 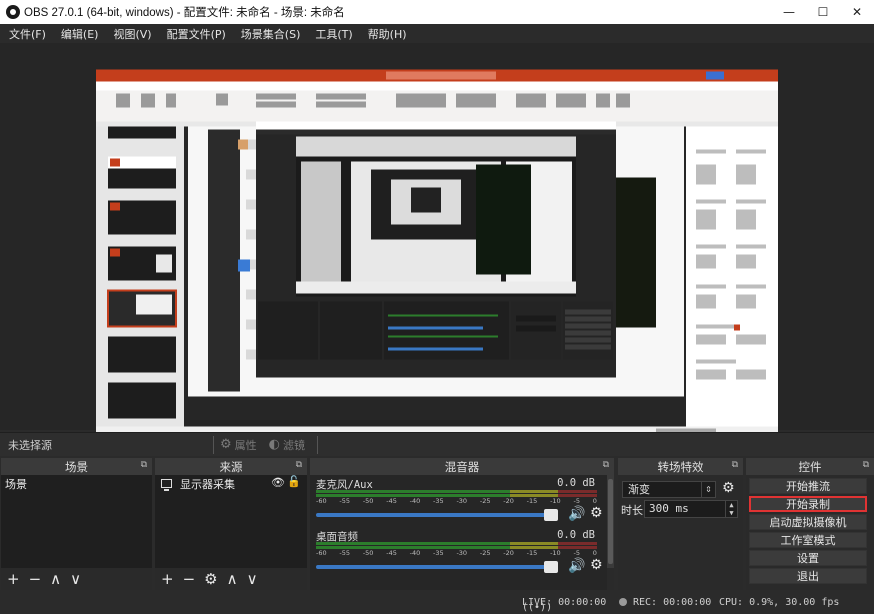 I want to click on controls-dock: 控件 ⧉ 开始推流 开始录制 启动虚拟摄像机 工作室模式 设置 退出, so click(x=810, y=524).